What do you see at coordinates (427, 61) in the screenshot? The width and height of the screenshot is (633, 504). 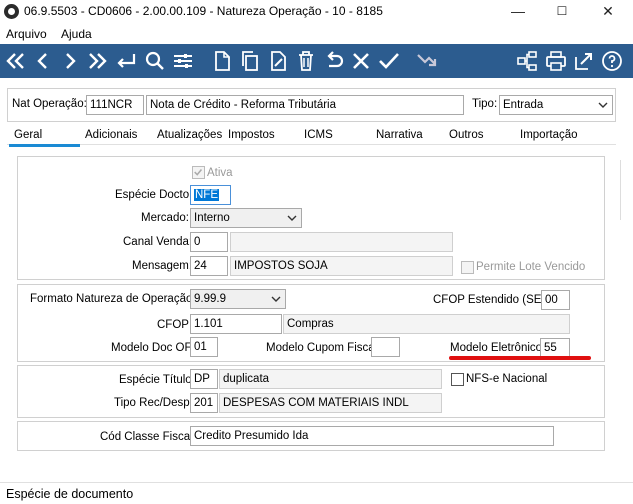 I see `shortcut-icon` at bounding box center [427, 61].